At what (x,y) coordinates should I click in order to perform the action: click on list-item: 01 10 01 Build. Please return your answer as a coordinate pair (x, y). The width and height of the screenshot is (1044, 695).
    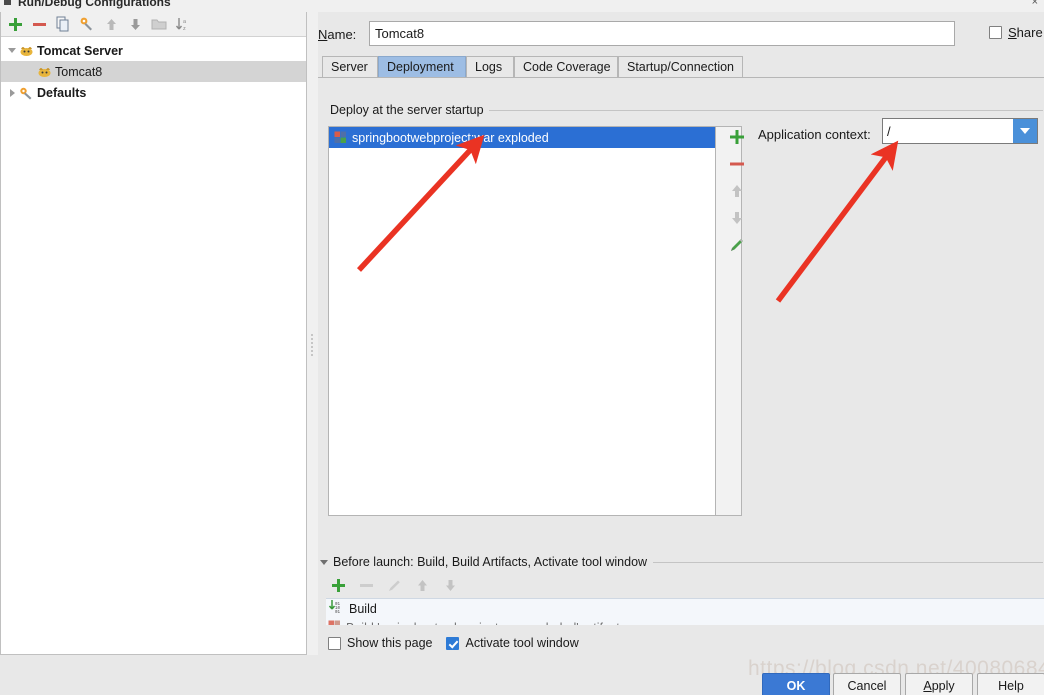
    Looking at the image, I should click on (685, 608).